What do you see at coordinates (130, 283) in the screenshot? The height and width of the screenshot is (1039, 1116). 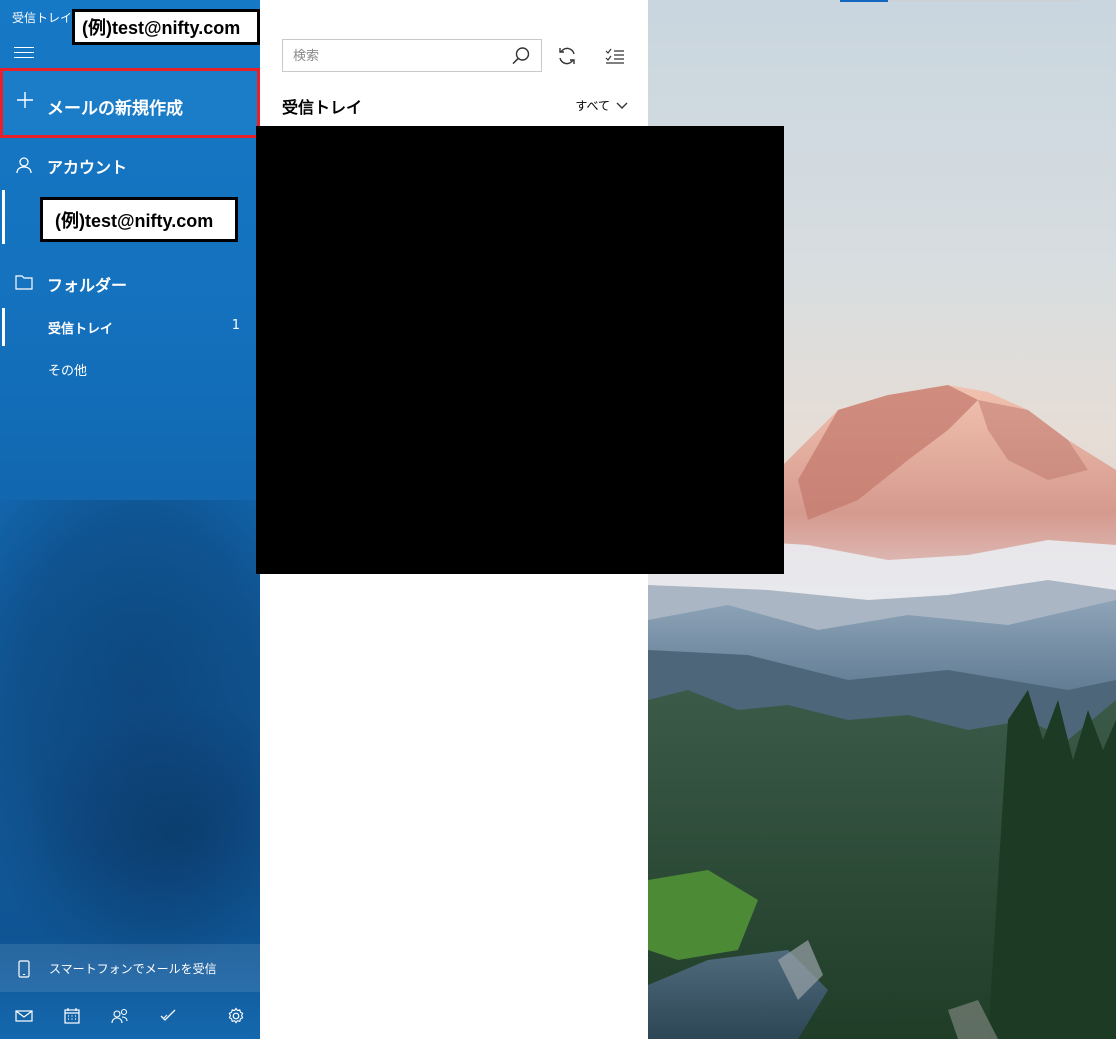 I see `folders-header: フォルダー` at bounding box center [130, 283].